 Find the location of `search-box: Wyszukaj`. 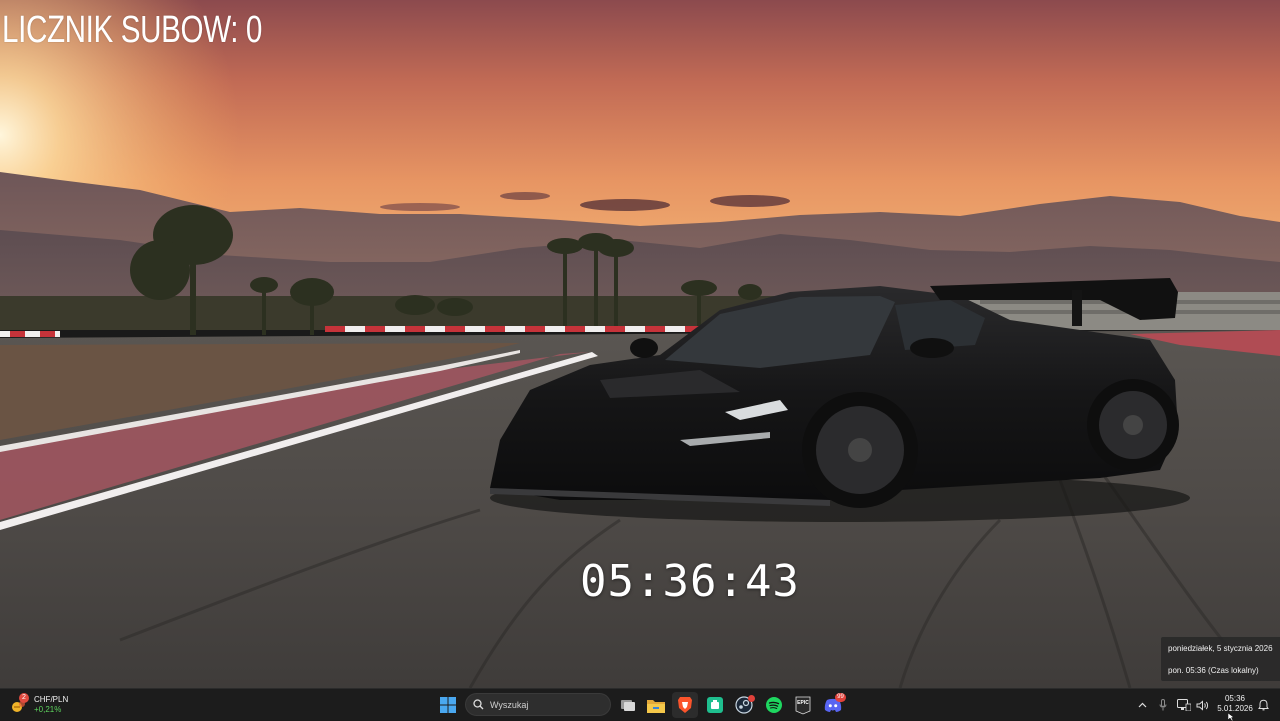

search-box: Wyszukaj is located at coordinates (538, 704).